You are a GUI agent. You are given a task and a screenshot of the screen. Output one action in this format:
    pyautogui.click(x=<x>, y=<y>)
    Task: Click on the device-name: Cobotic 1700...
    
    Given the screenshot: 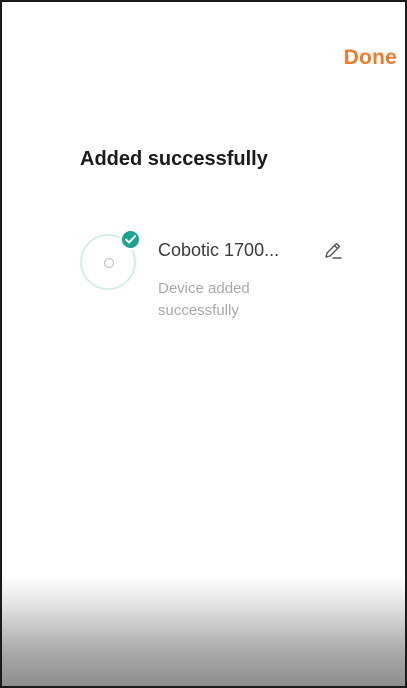 What is the action you would take?
    pyautogui.click(x=219, y=250)
    